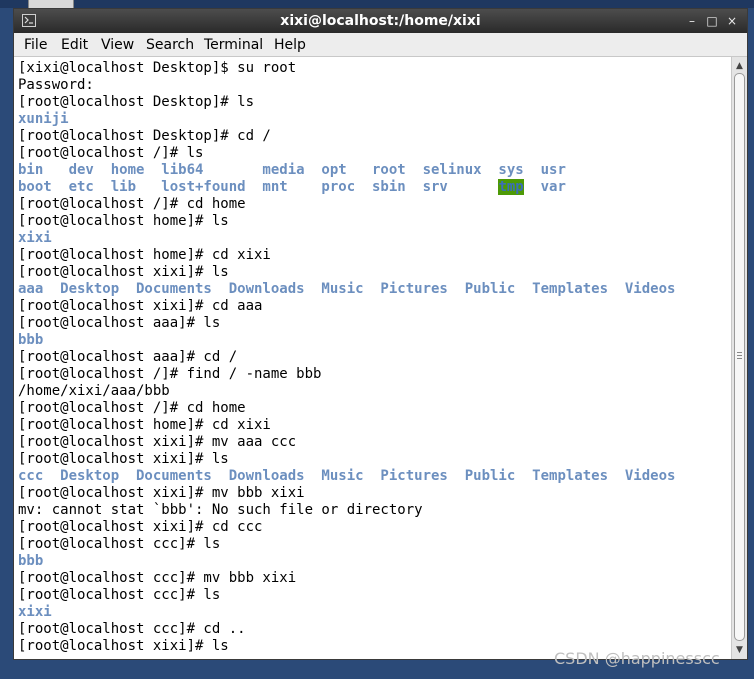 The width and height of the screenshot is (754, 679). I want to click on highlighted-dir: tmp, so click(511, 187).